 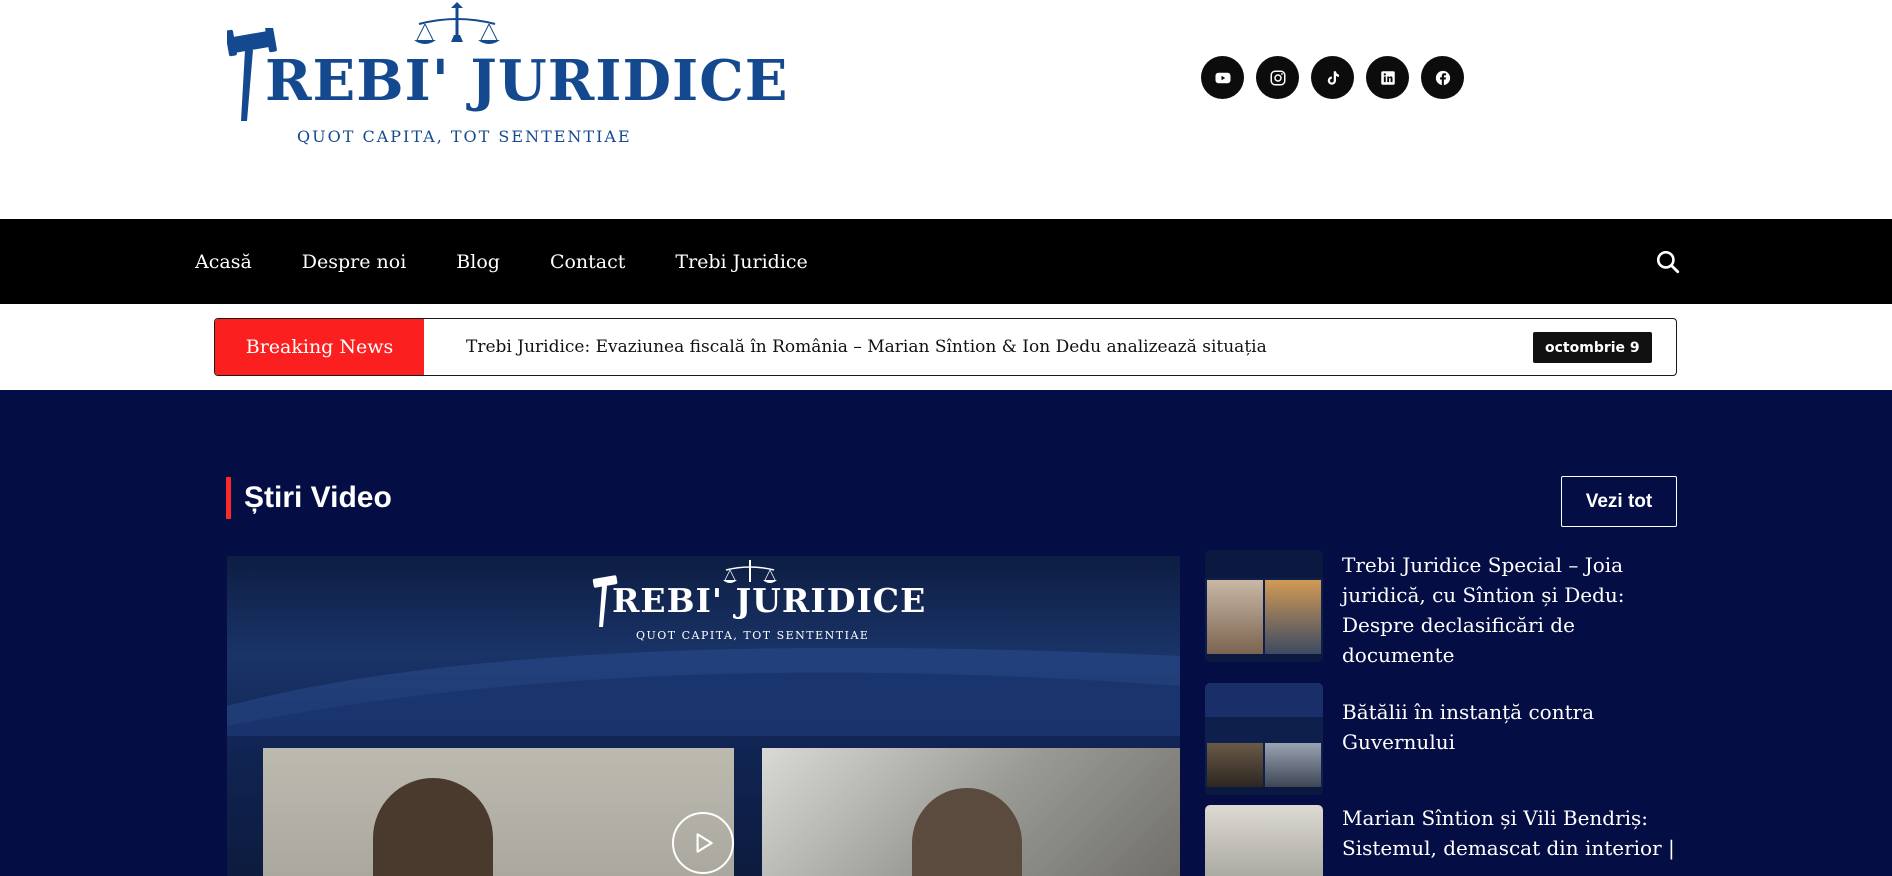 I want to click on video-list-item: Bătălii în instanță contra Guvernului, so click(x=1445, y=739).